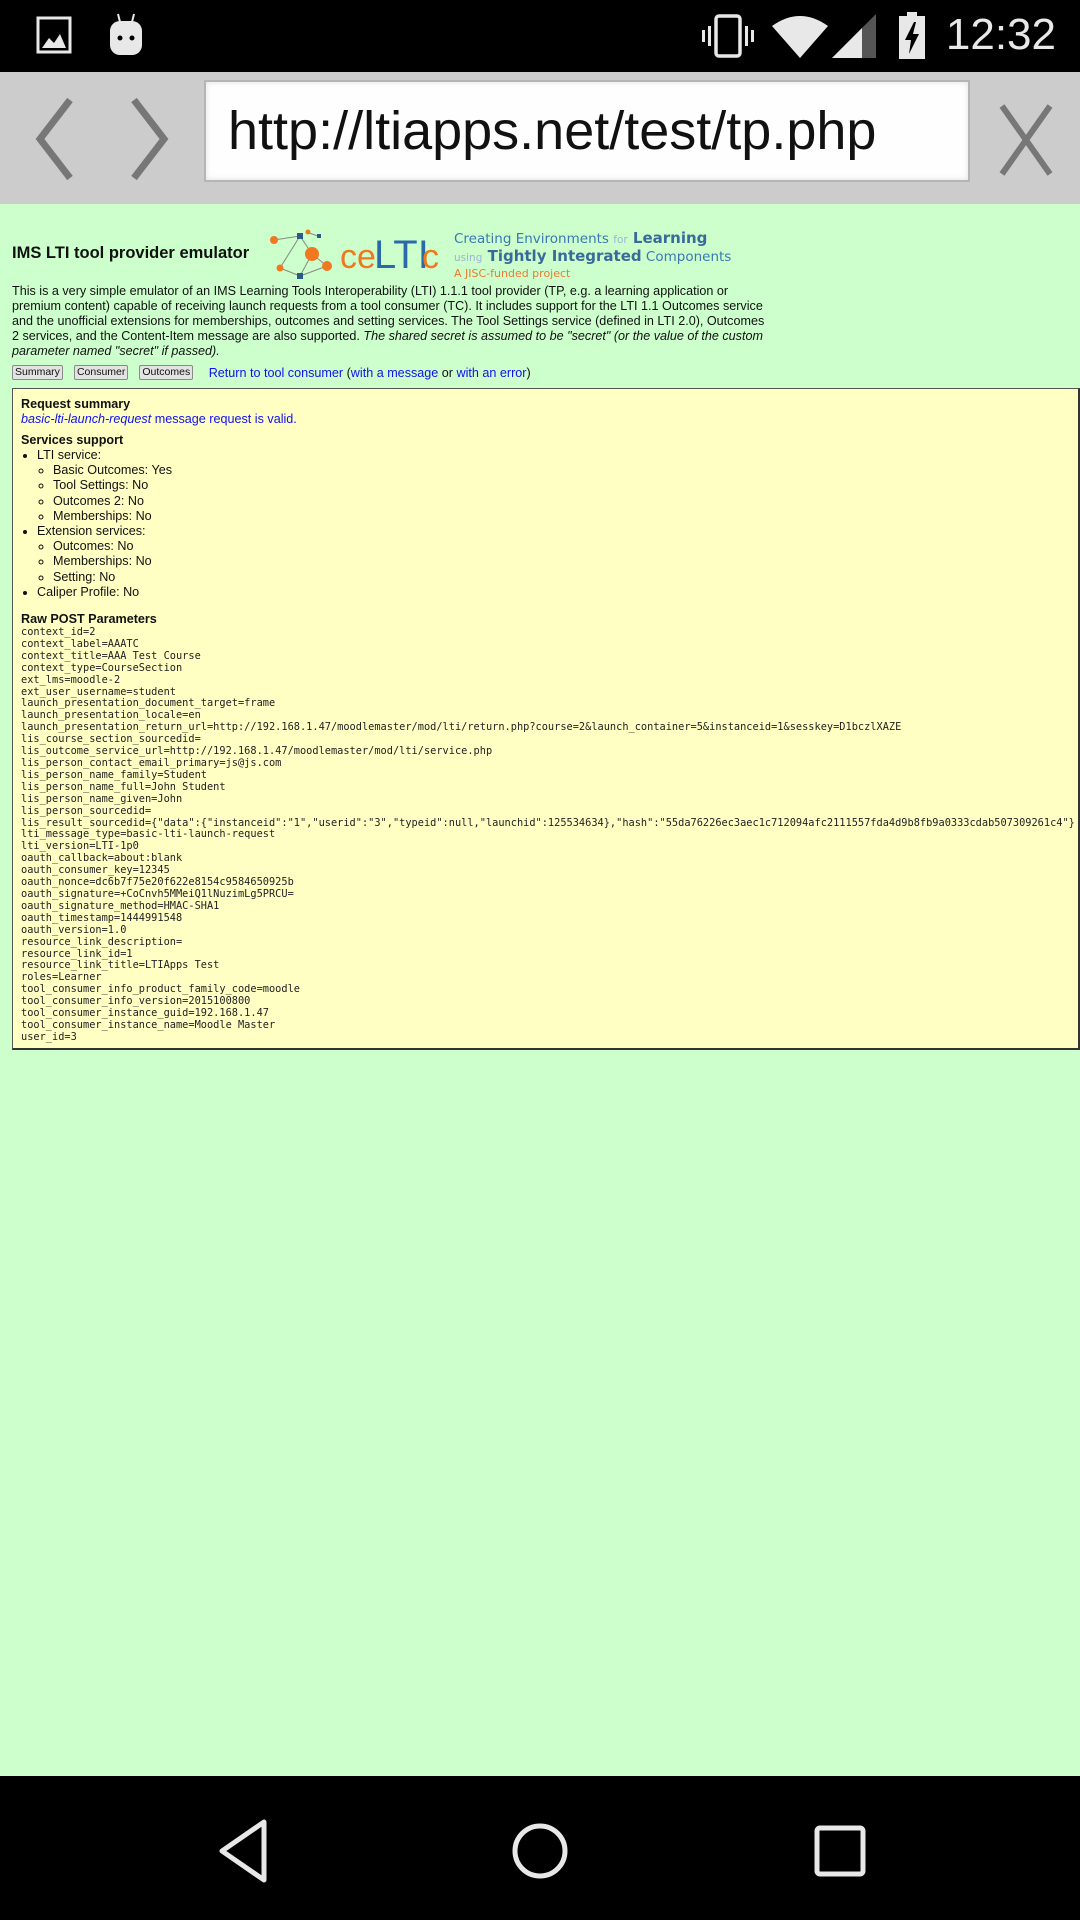 This screenshot has height=1920, width=1080. What do you see at coordinates (102, 798) in the screenshot?
I see `raw-param-line: lis_person_name_given=John` at bounding box center [102, 798].